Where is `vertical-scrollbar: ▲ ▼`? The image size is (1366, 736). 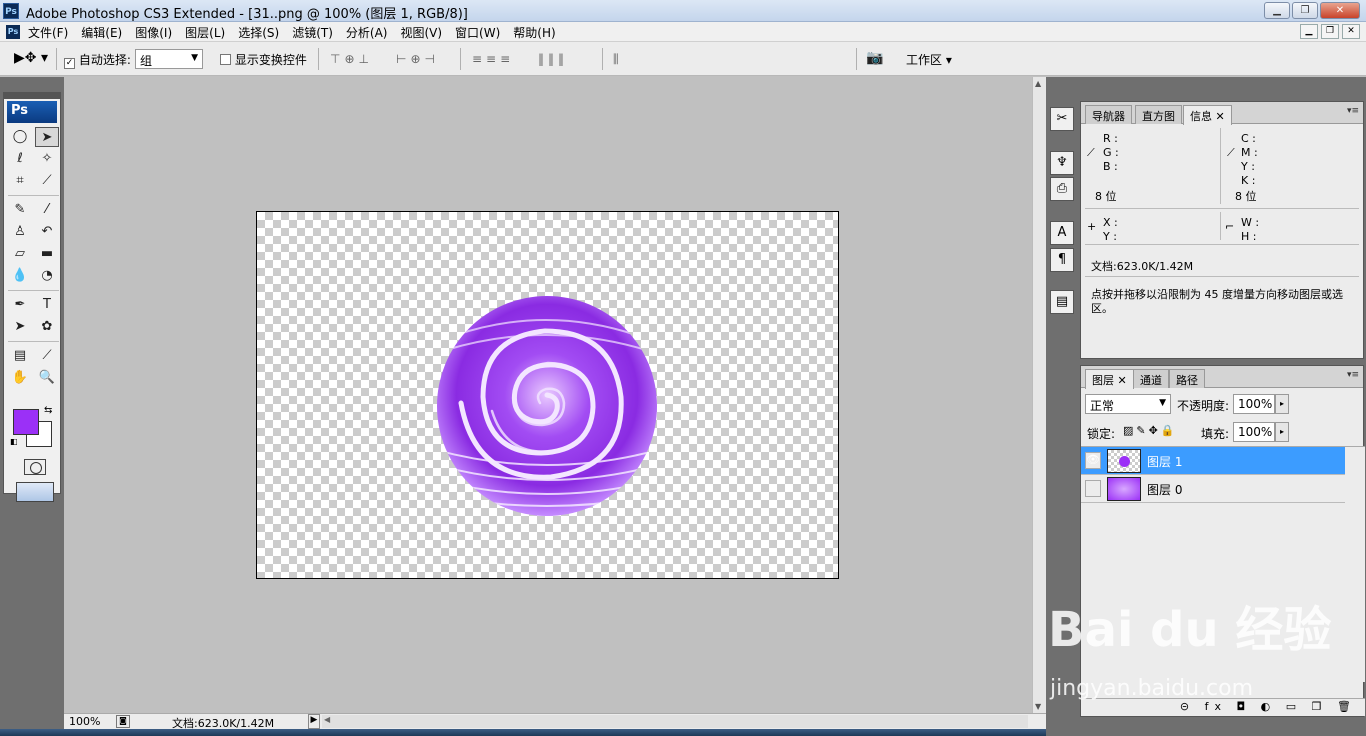 vertical-scrollbar: ▲ ▼ is located at coordinates (1039, 395).